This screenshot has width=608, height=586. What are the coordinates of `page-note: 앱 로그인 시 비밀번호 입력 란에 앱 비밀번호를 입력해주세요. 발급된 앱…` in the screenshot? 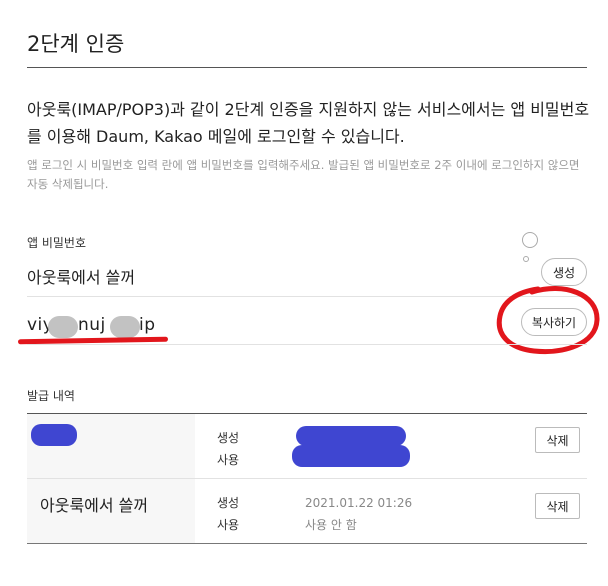 It's located at (303, 174).